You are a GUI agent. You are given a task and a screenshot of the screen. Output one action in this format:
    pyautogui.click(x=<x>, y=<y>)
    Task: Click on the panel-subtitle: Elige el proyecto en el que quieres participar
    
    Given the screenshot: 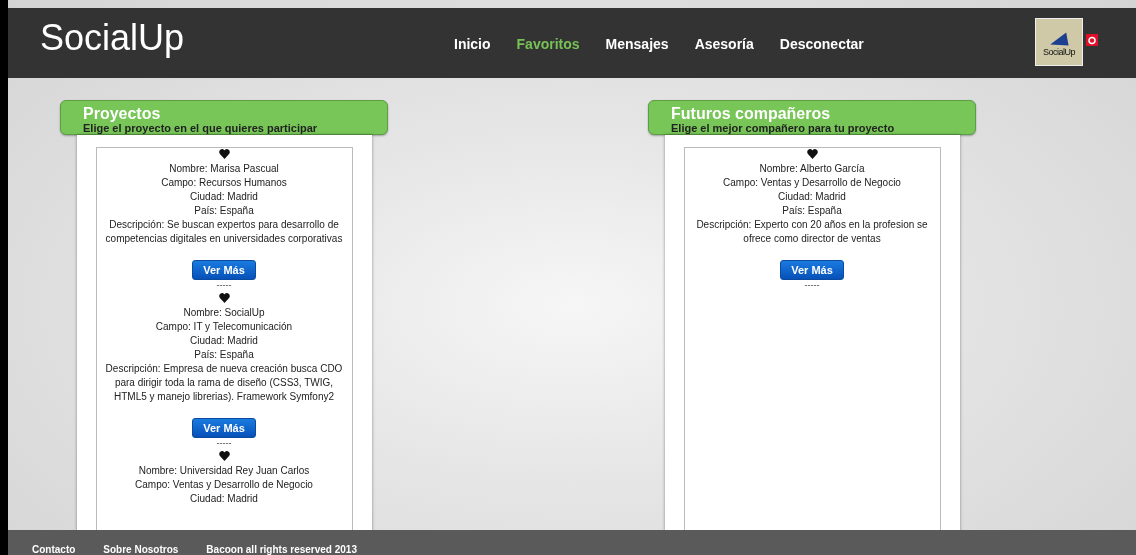 What is the action you would take?
    pyautogui.click(x=201, y=128)
    